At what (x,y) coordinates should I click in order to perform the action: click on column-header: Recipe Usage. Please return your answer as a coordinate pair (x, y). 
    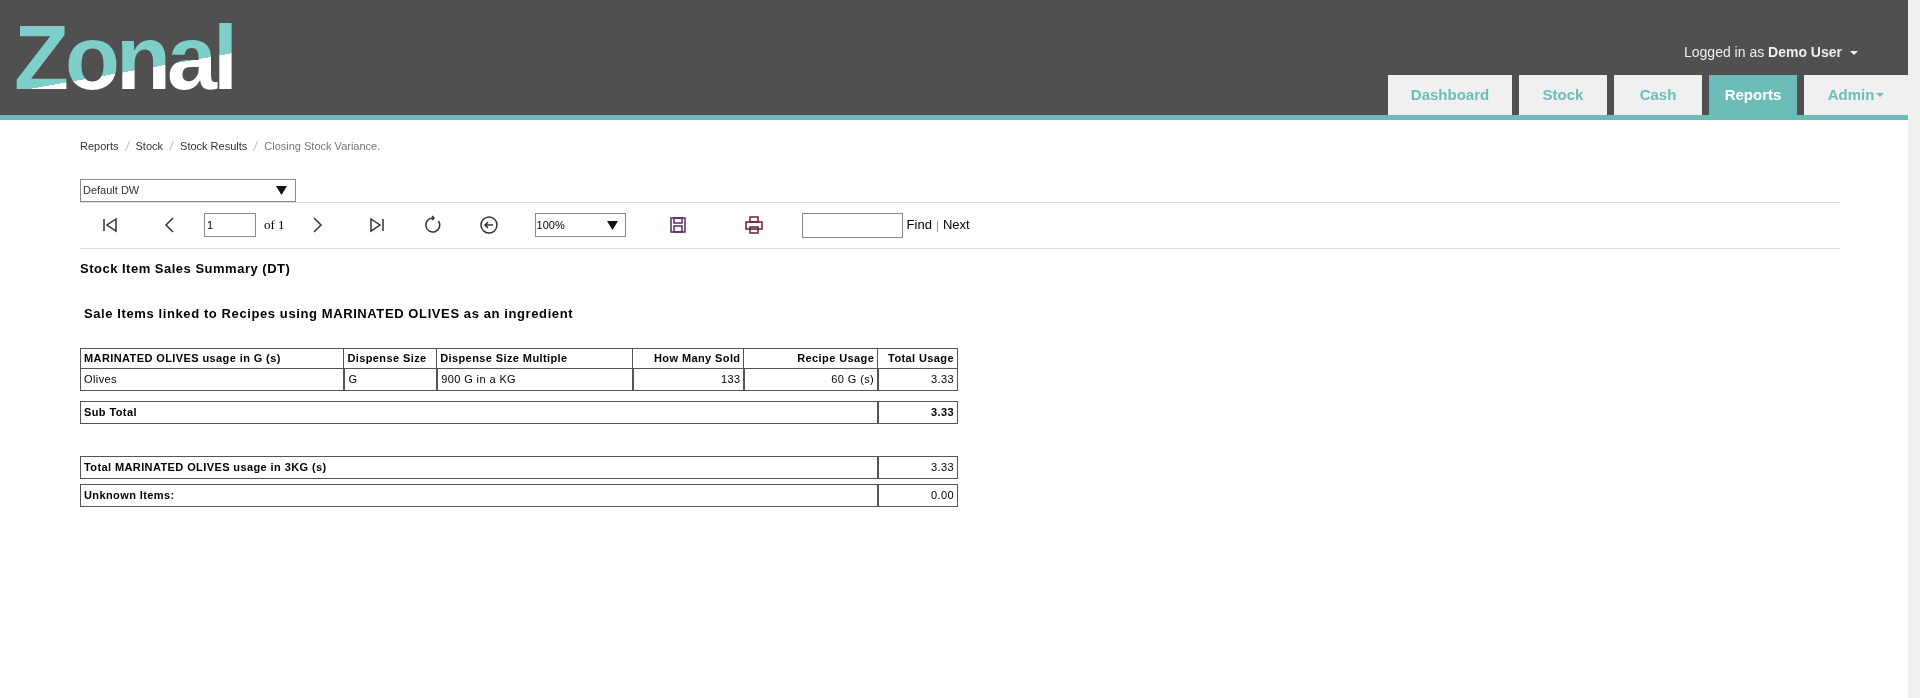
    Looking at the image, I should click on (810, 358).